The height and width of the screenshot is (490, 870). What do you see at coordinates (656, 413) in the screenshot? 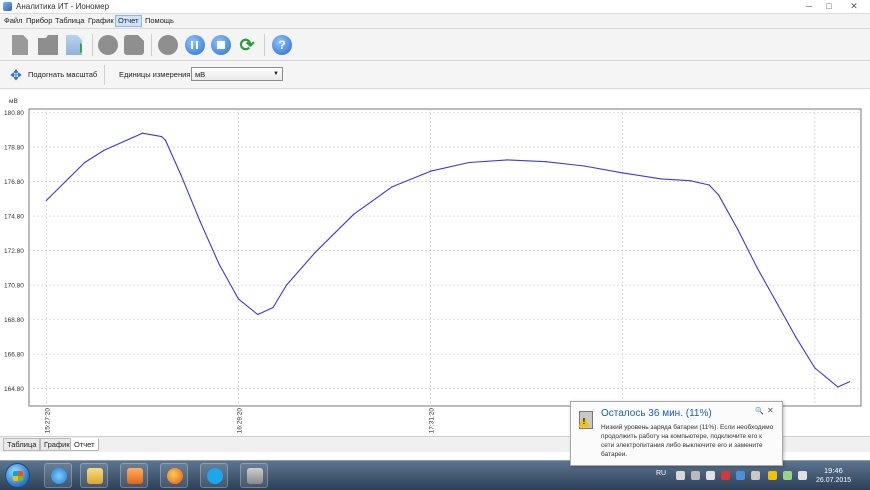
I see `notification-title: Осталось 36 мин. (11%)` at bounding box center [656, 413].